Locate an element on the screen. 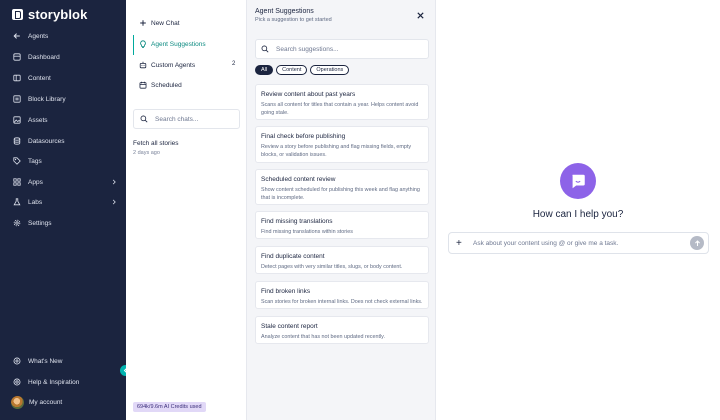 This screenshot has width=720, height=420. block-library-icon is located at coordinates (17, 99).